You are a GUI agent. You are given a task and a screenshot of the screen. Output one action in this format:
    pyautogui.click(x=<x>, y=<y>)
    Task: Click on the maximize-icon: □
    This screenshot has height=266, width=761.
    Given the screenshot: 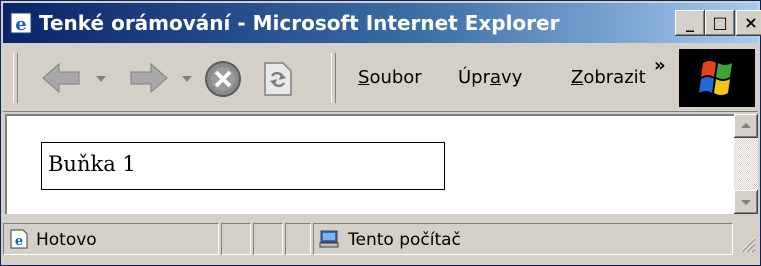 What is the action you would take?
    pyautogui.click(x=720, y=22)
    